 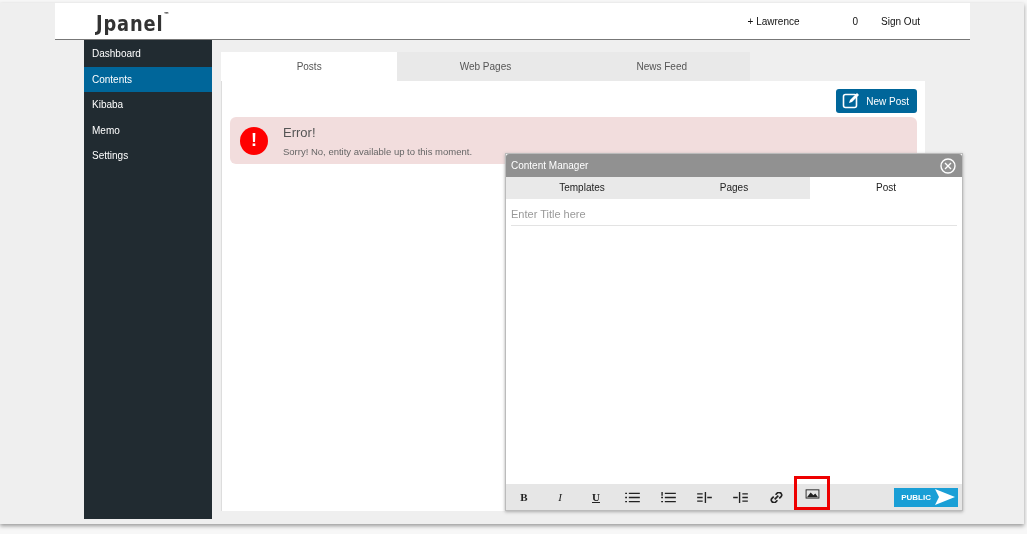 What do you see at coordinates (148, 156) in the screenshot?
I see `sidebar-item: Settings` at bounding box center [148, 156].